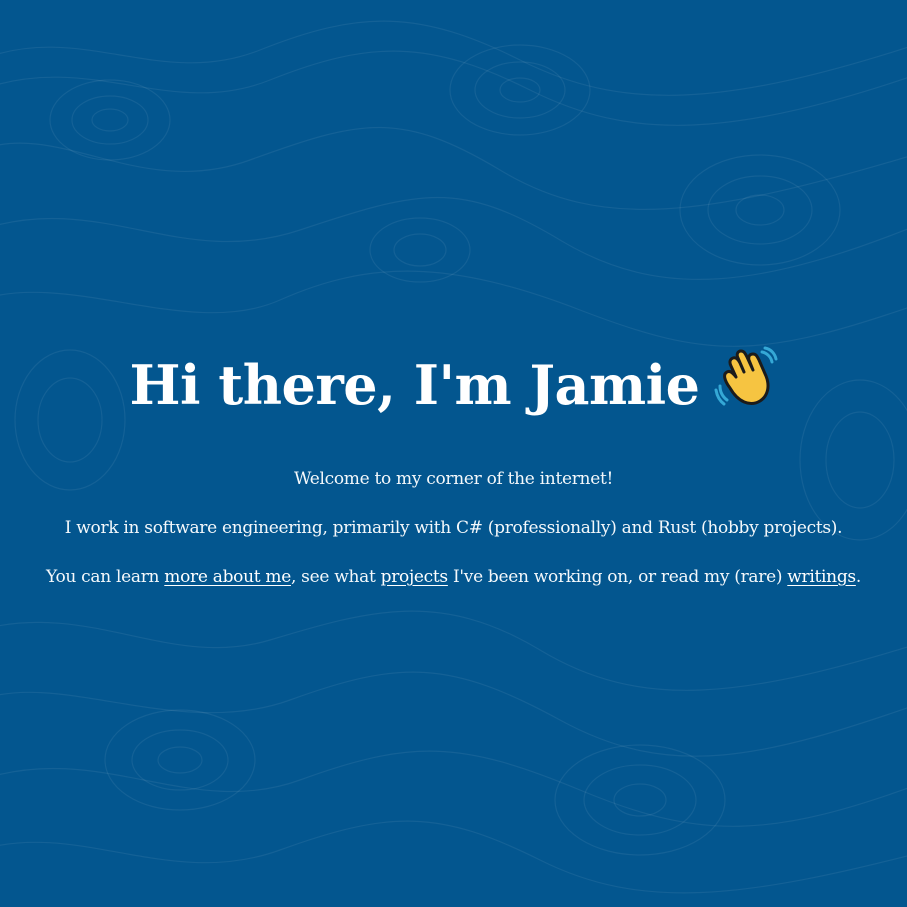 The image size is (907, 907). What do you see at coordinates (414, 385) in the screenshot?
I see `title-text: Hi there, I'm Jamie` at bounding box center [414, 385].